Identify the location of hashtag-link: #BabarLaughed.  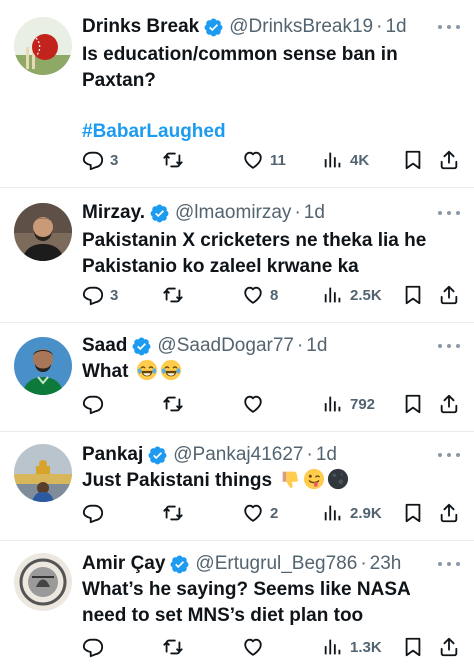
(269, 132).